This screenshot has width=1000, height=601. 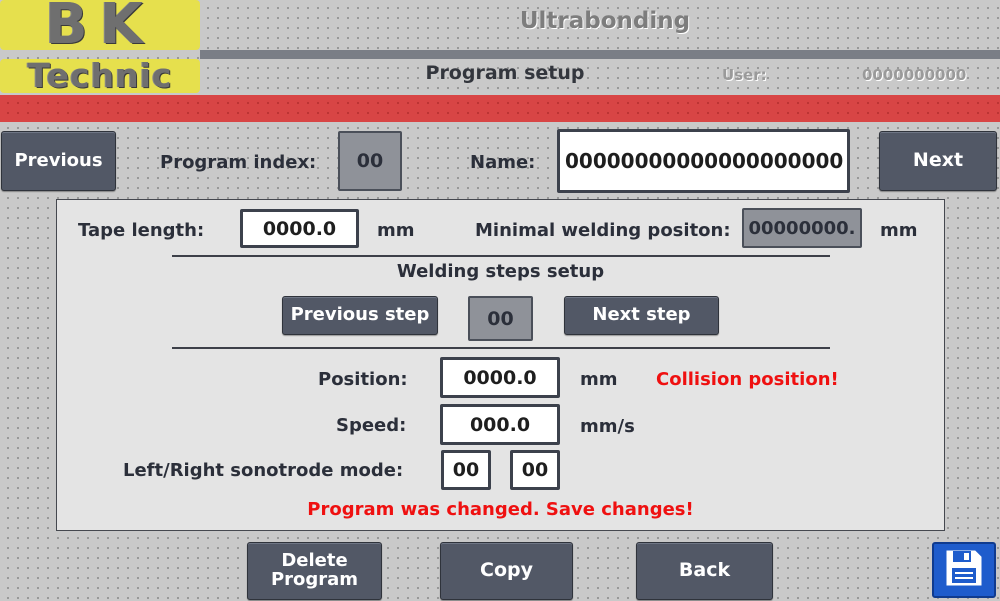 I want to click on previous-step-button: Previous step, so click(x=360, y=315).